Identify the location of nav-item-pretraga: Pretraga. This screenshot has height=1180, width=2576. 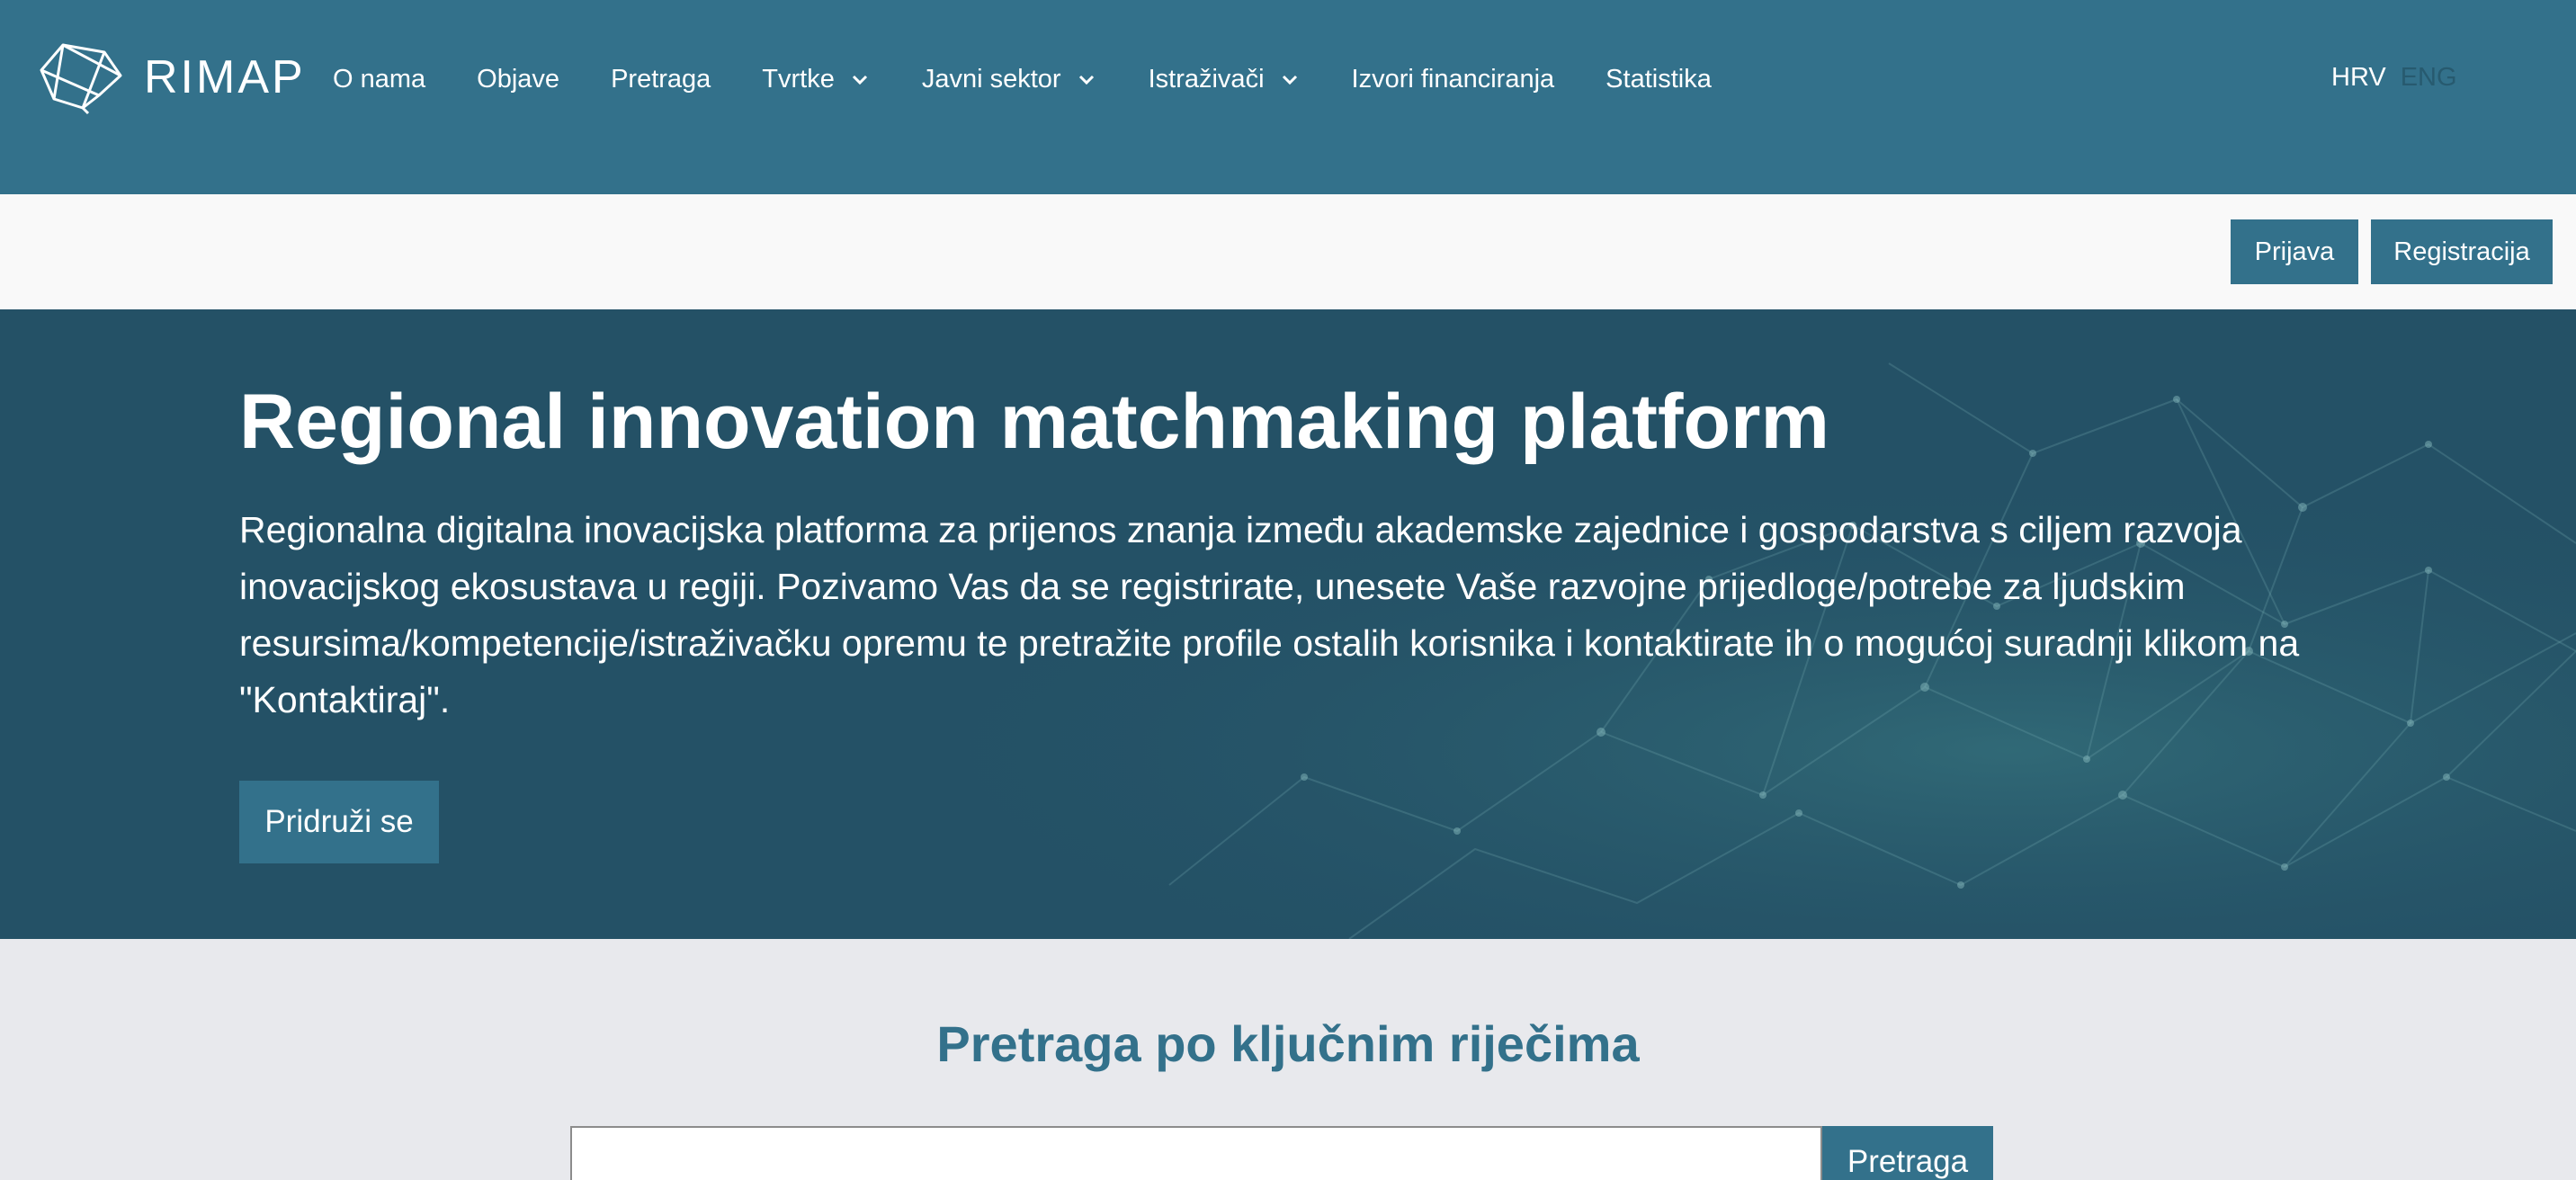
(661, 79).